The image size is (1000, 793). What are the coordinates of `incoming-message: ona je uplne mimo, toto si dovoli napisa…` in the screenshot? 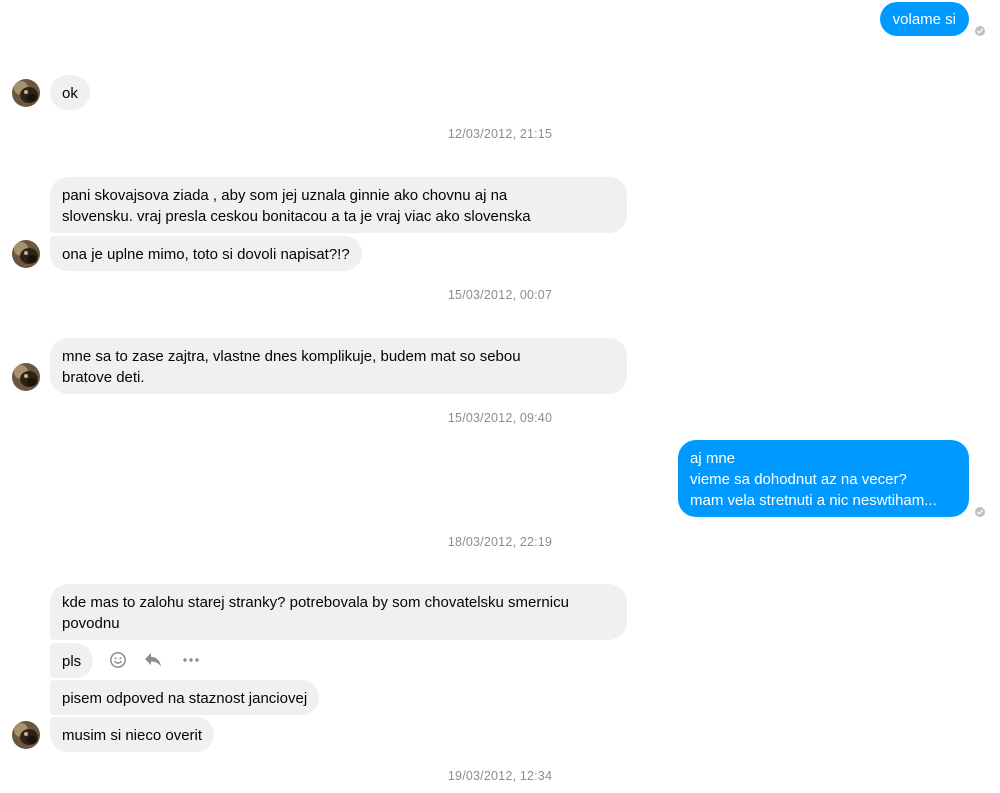 It's located at (206, 253).